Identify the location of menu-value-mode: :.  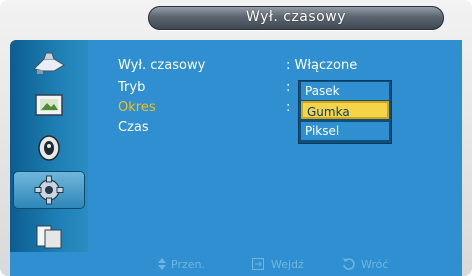
(288, 87).